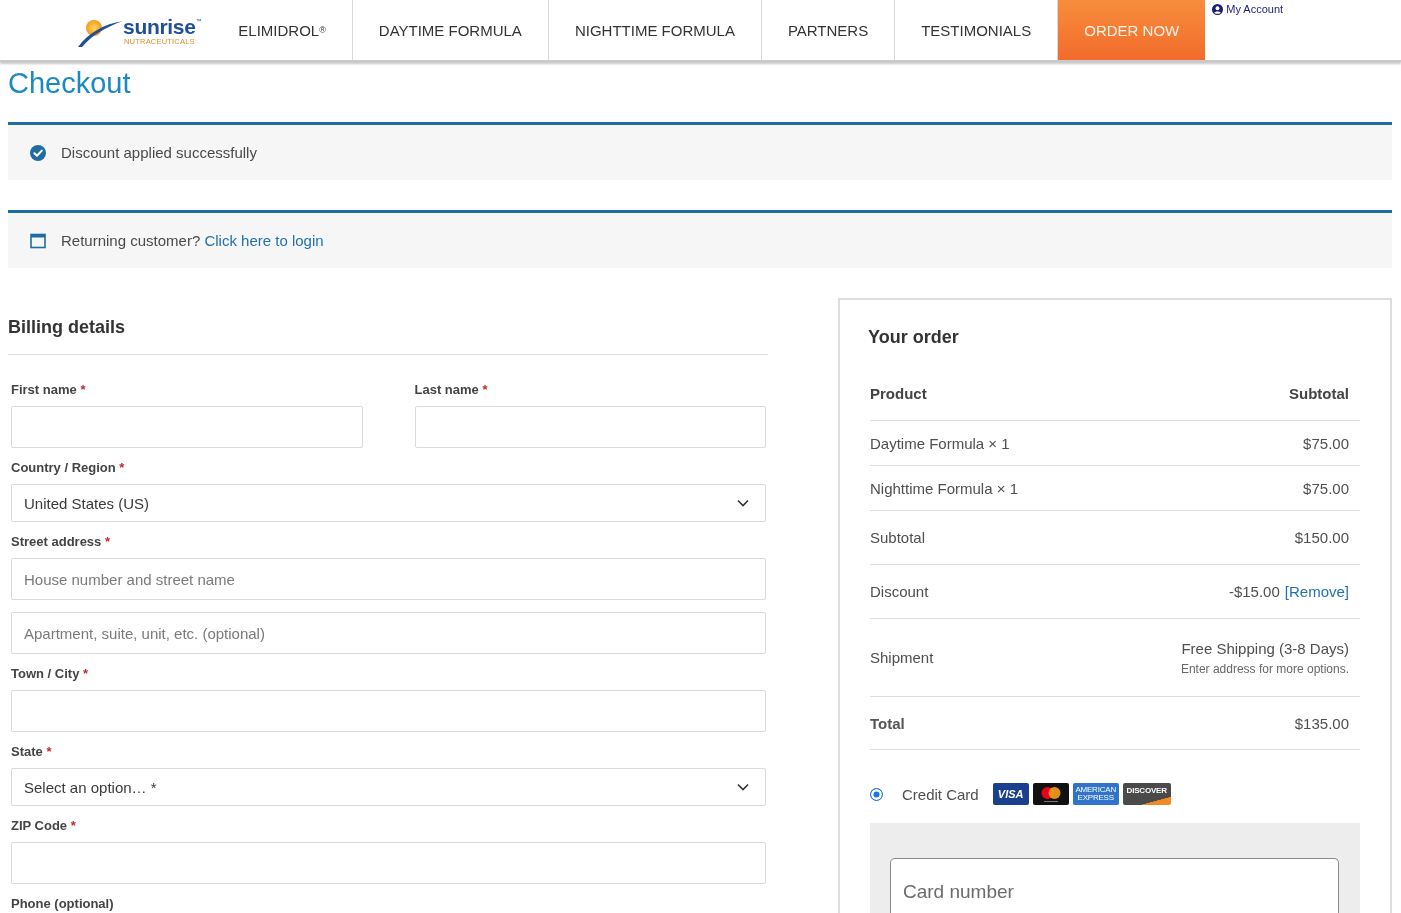  What do you see at coordinates (1265, 648) in the screenshot?
I see `shipping-method: Free Shipping (3-8 Days)` at bounding box center [1265, 648].